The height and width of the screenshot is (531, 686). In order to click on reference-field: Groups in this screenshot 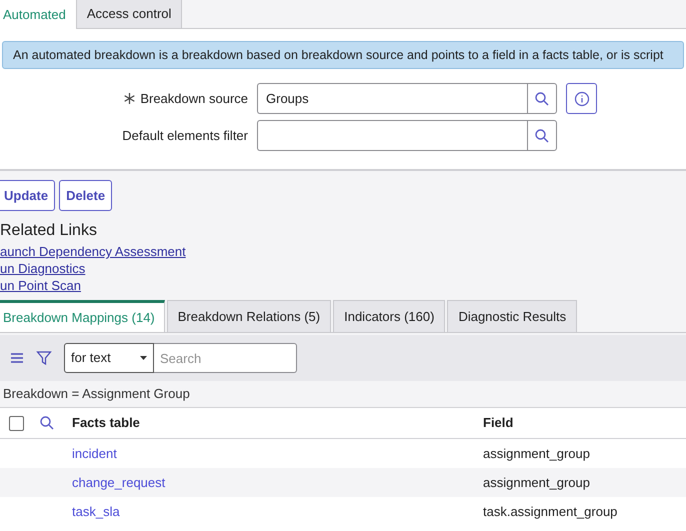, I will do `click(392, 98)`.